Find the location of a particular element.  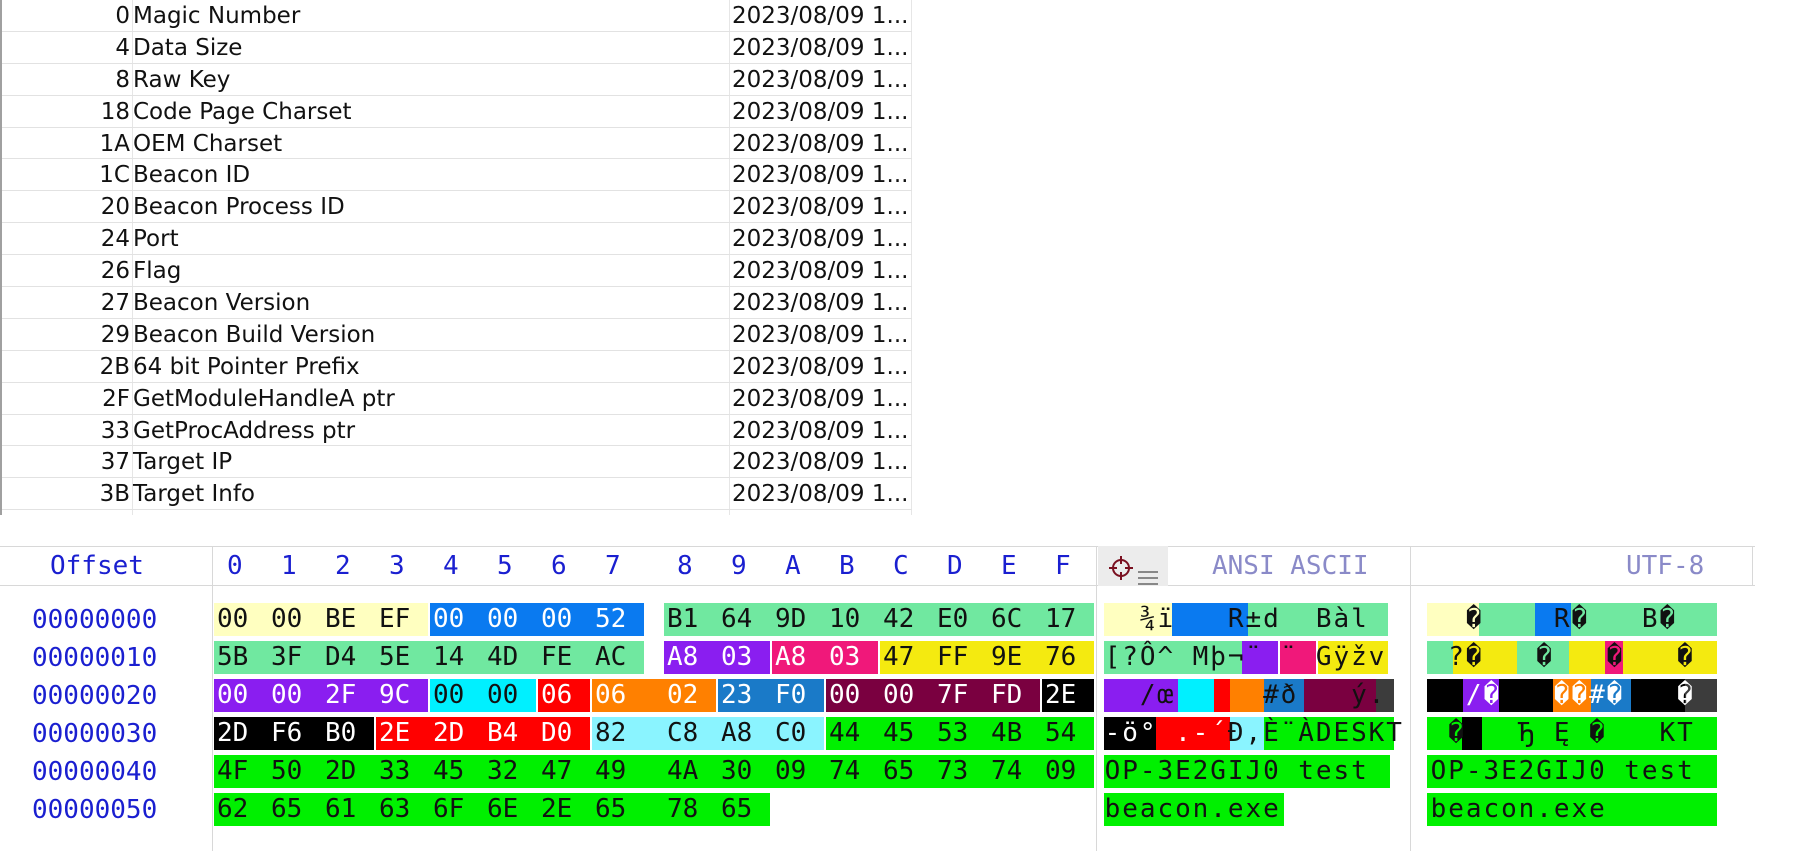

hex-byte: FE is located at coordinates (556, 657).